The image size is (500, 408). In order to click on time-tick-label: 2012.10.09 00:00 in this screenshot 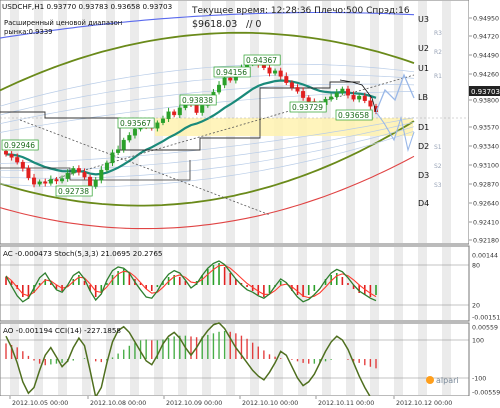, I will do `click(194, 403)`.